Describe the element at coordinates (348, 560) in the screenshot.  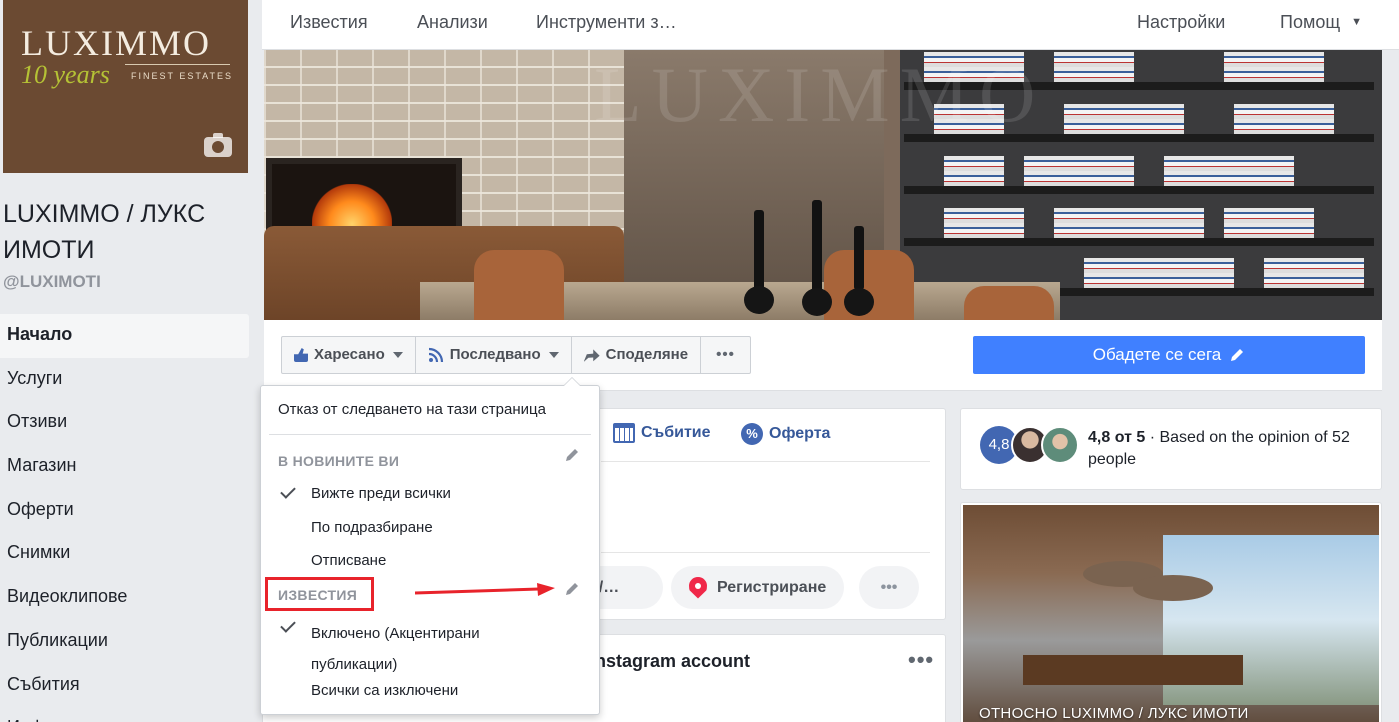
I see `unsubscribe-option: Отписване` at that location.